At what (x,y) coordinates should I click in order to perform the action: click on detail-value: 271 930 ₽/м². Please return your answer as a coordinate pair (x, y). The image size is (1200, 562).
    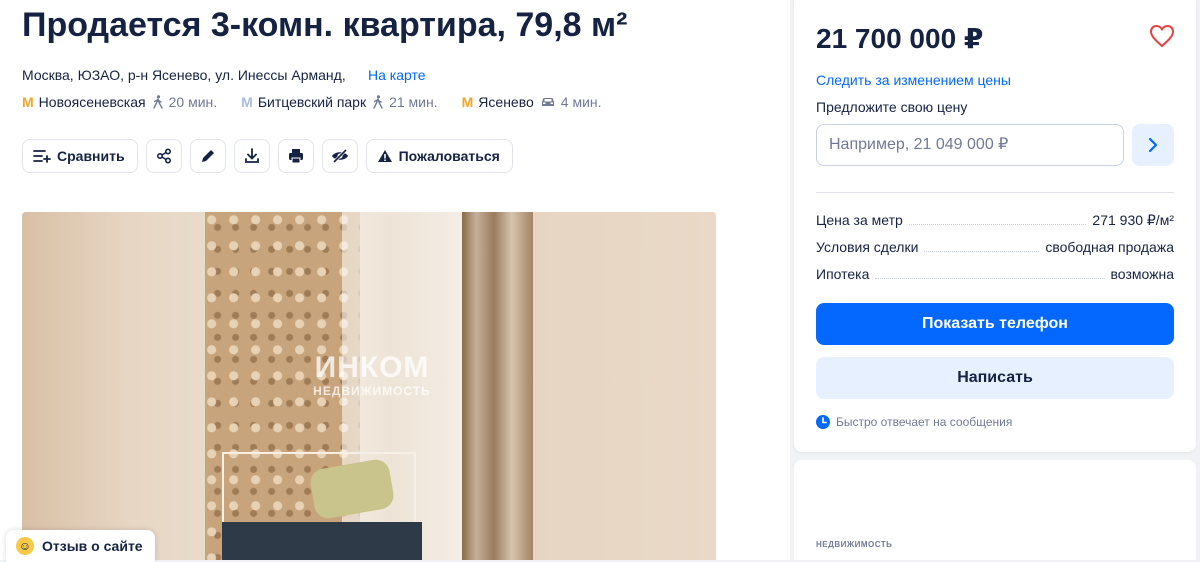
    Looking at the image, I should click on (1133, 220).